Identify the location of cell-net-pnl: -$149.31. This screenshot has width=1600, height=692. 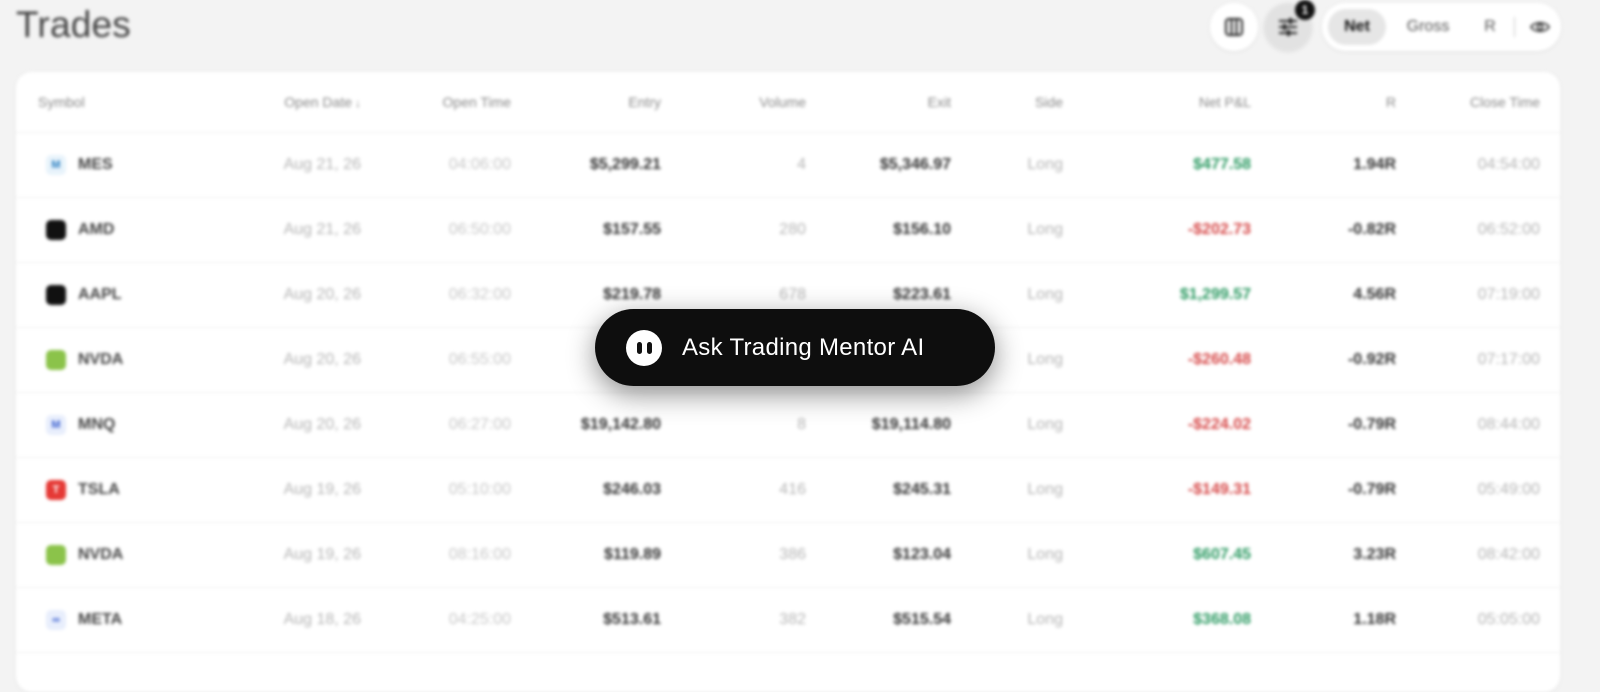
(1166, 490).